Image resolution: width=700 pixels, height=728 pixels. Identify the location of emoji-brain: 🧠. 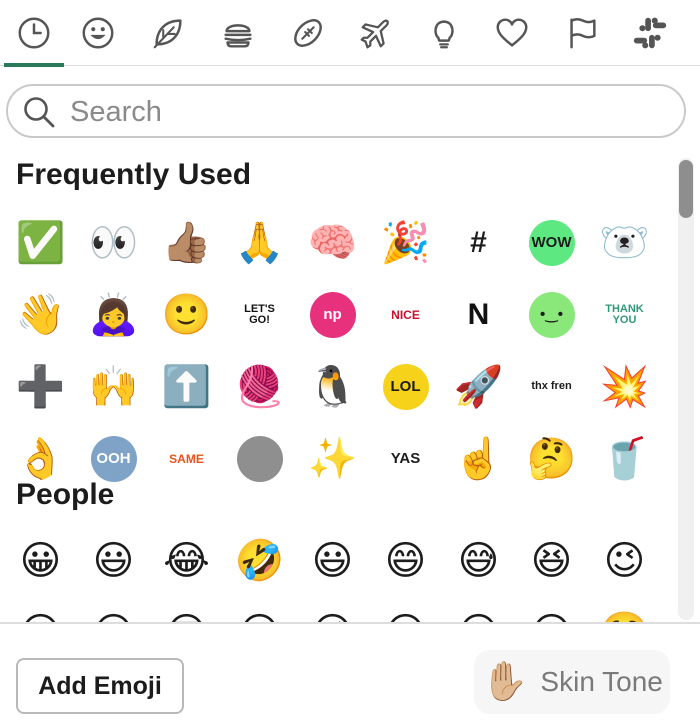
(333, 242).